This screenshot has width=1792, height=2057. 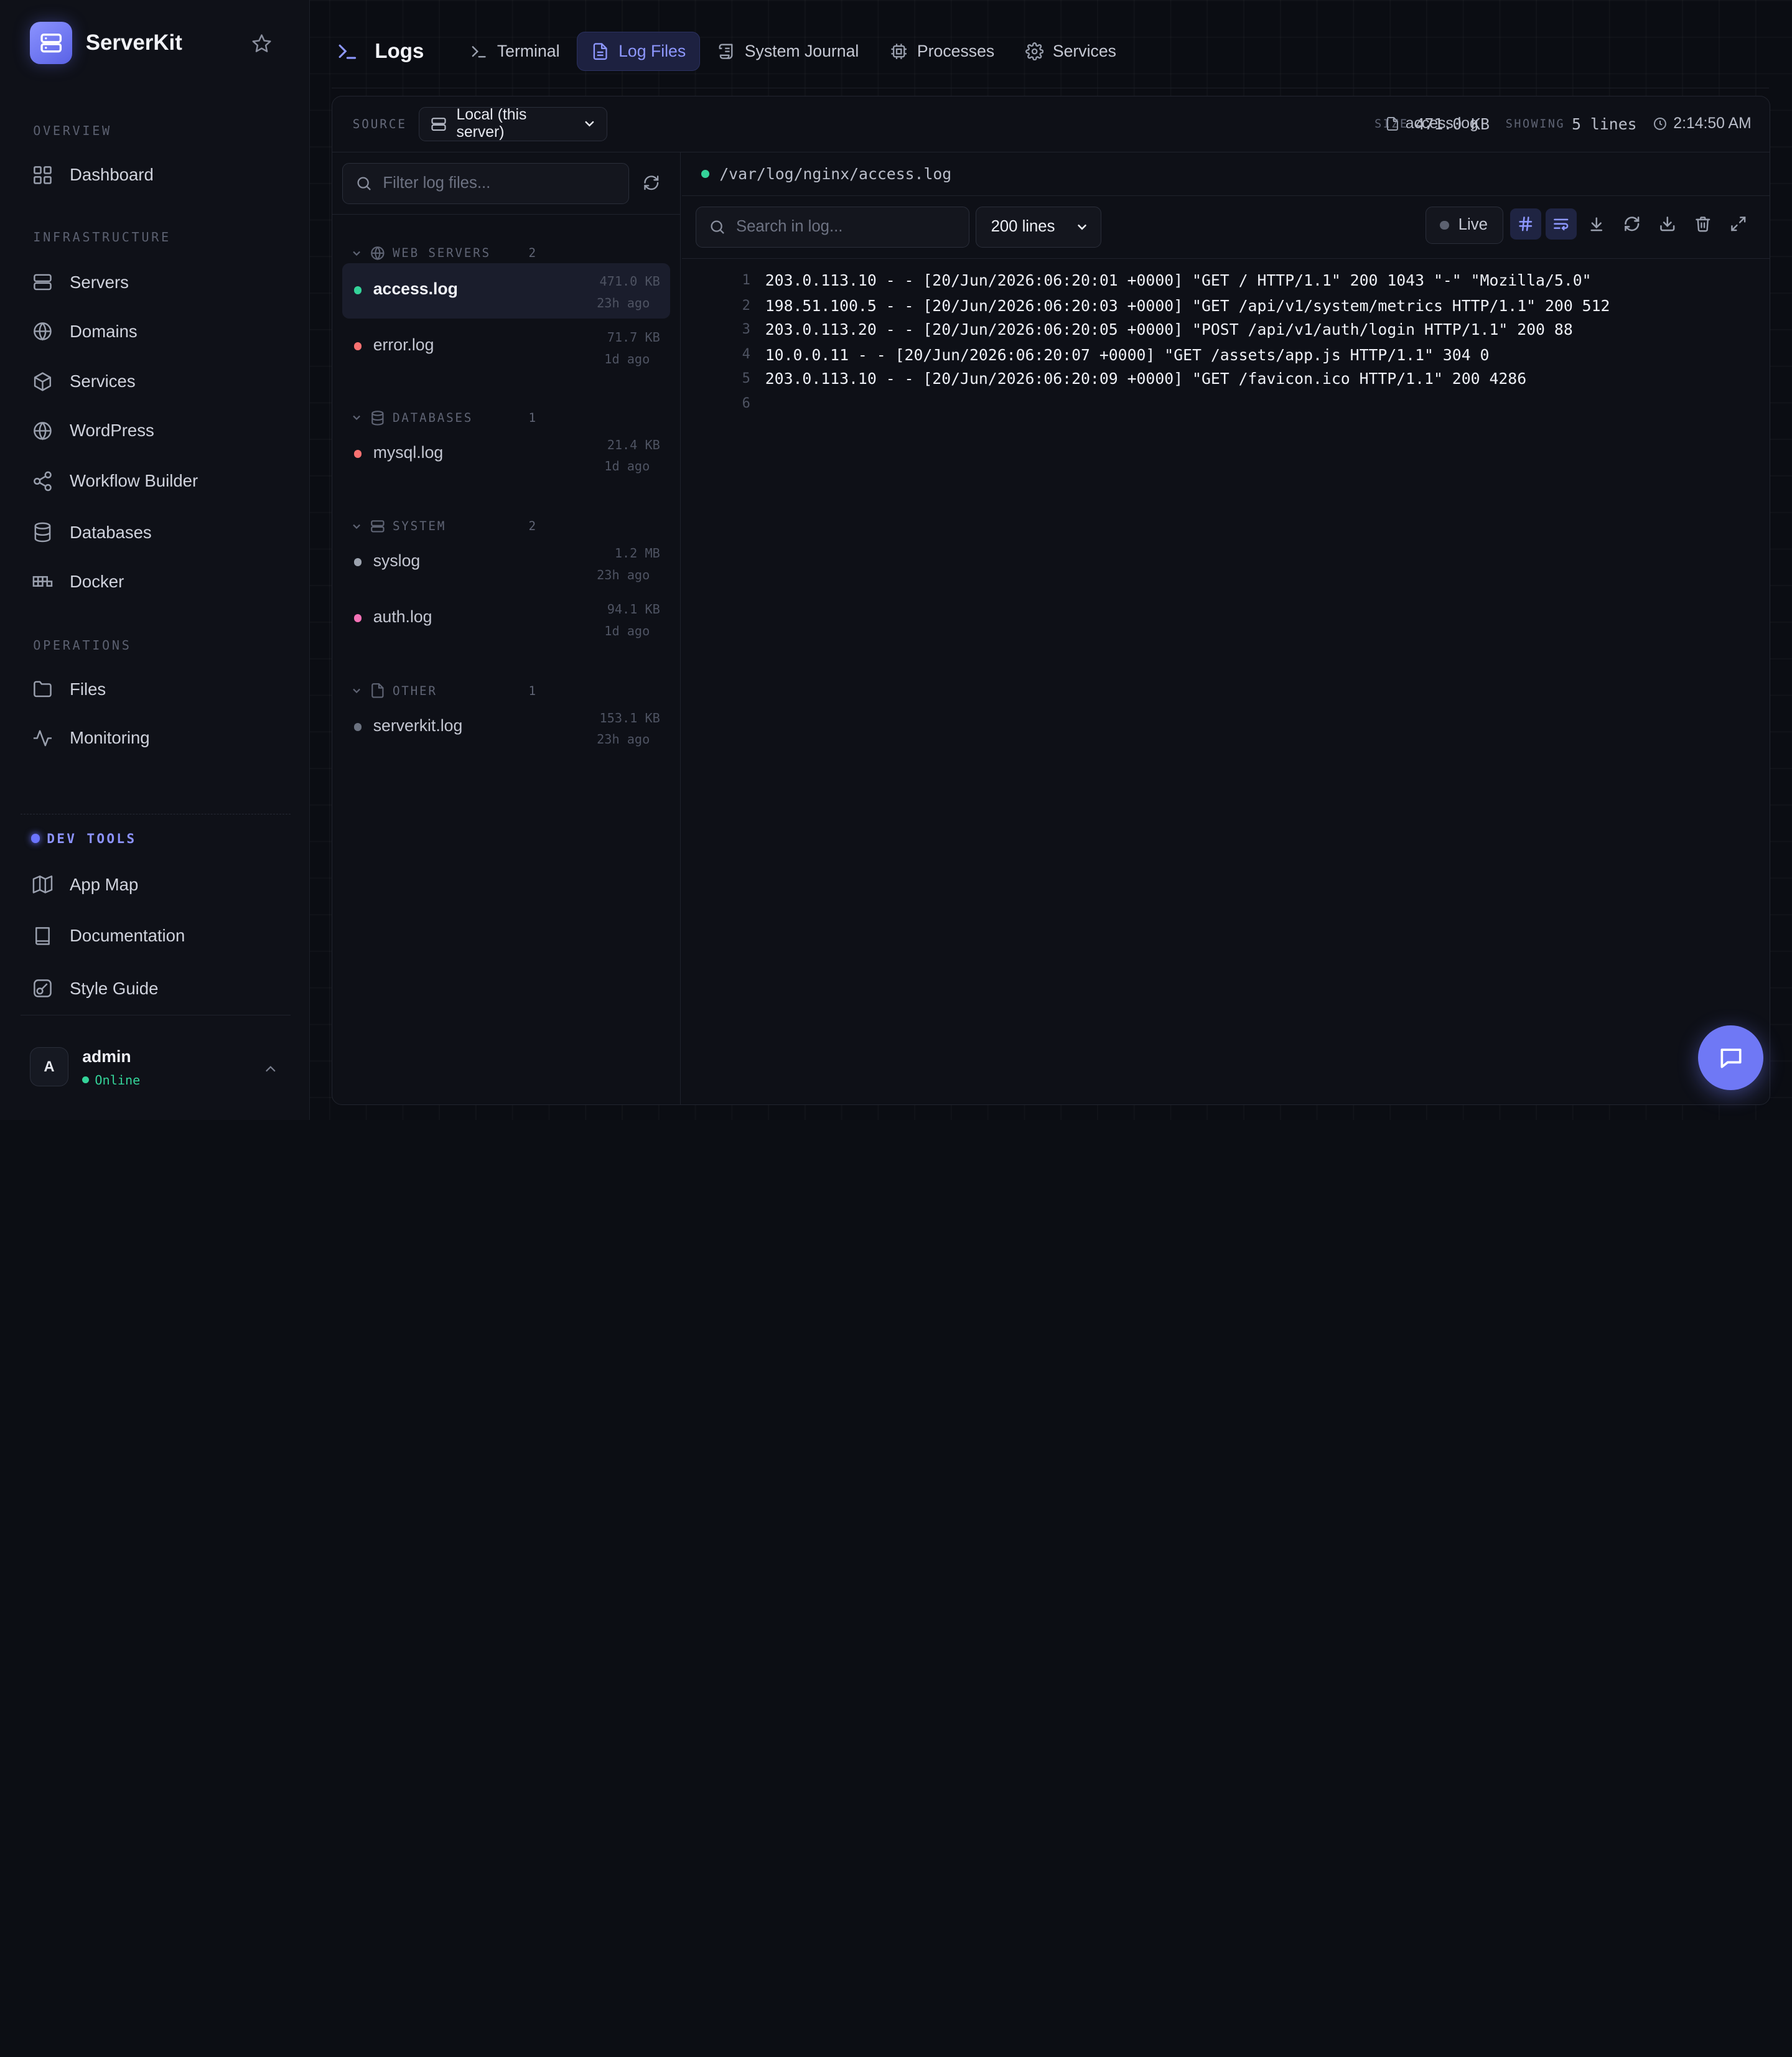 What do you see at coordinates (43, 884) in the screenshot?
I see `map-icon` at bounding box center [43, 884].